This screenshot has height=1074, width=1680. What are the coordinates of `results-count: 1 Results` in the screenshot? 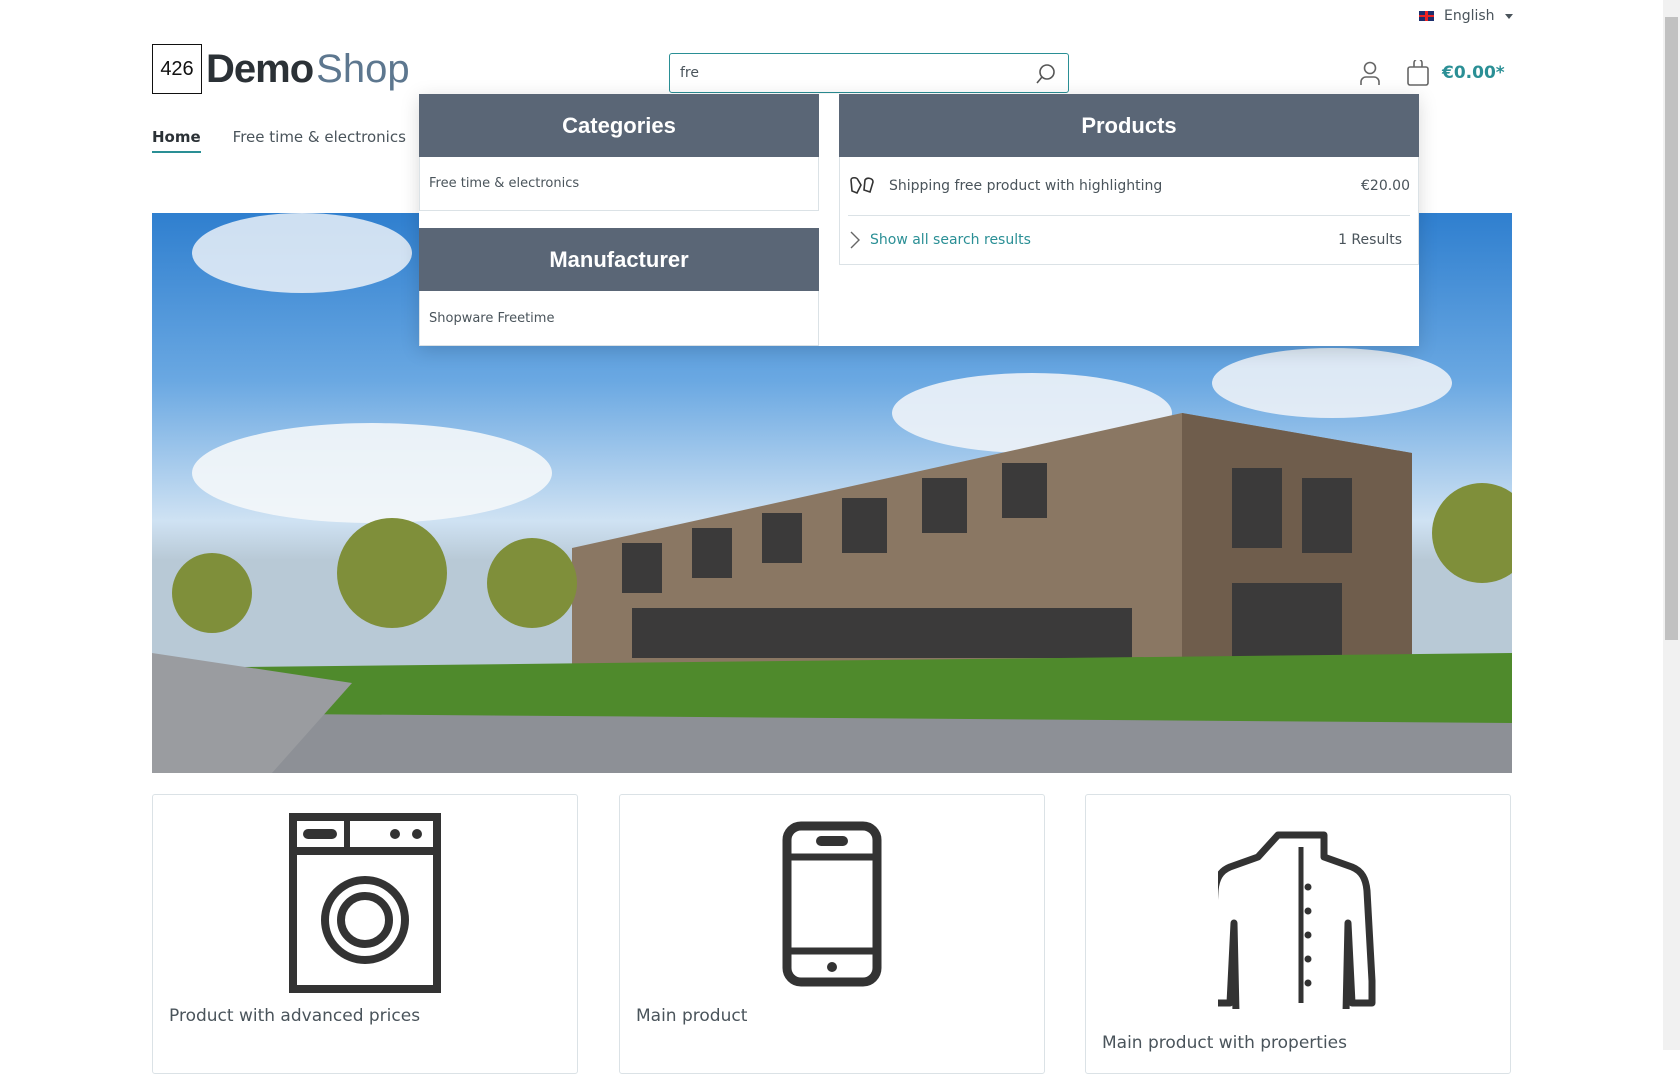 It's located at (1370, 240).